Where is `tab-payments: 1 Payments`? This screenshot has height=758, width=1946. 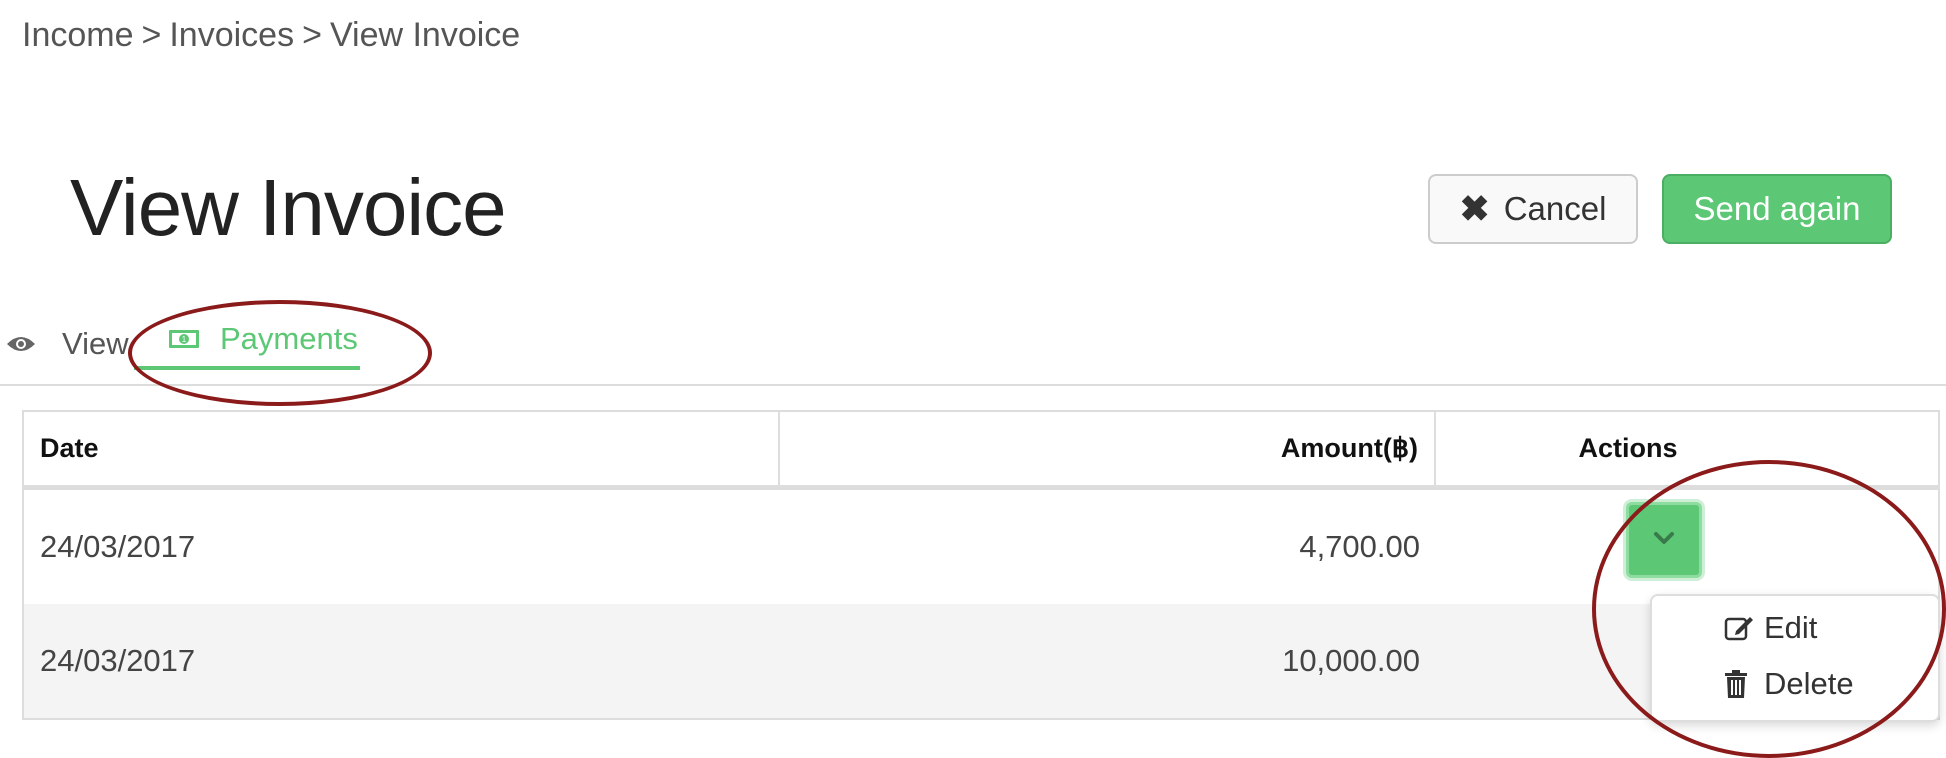
tab-payments: 1 Payments is located at coordinates (247, 341).